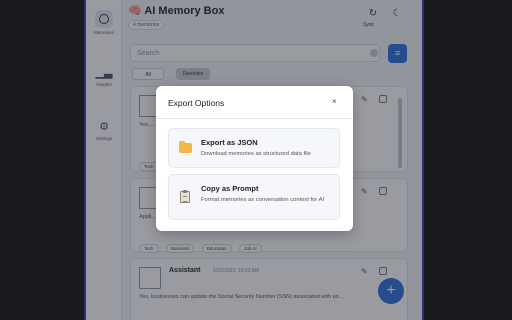 The image size is (512, 320). What do you see at coordinates (229, 142) in the screenshot?
I see `option-title: Export as JSON` at bounding box center [229, 142].